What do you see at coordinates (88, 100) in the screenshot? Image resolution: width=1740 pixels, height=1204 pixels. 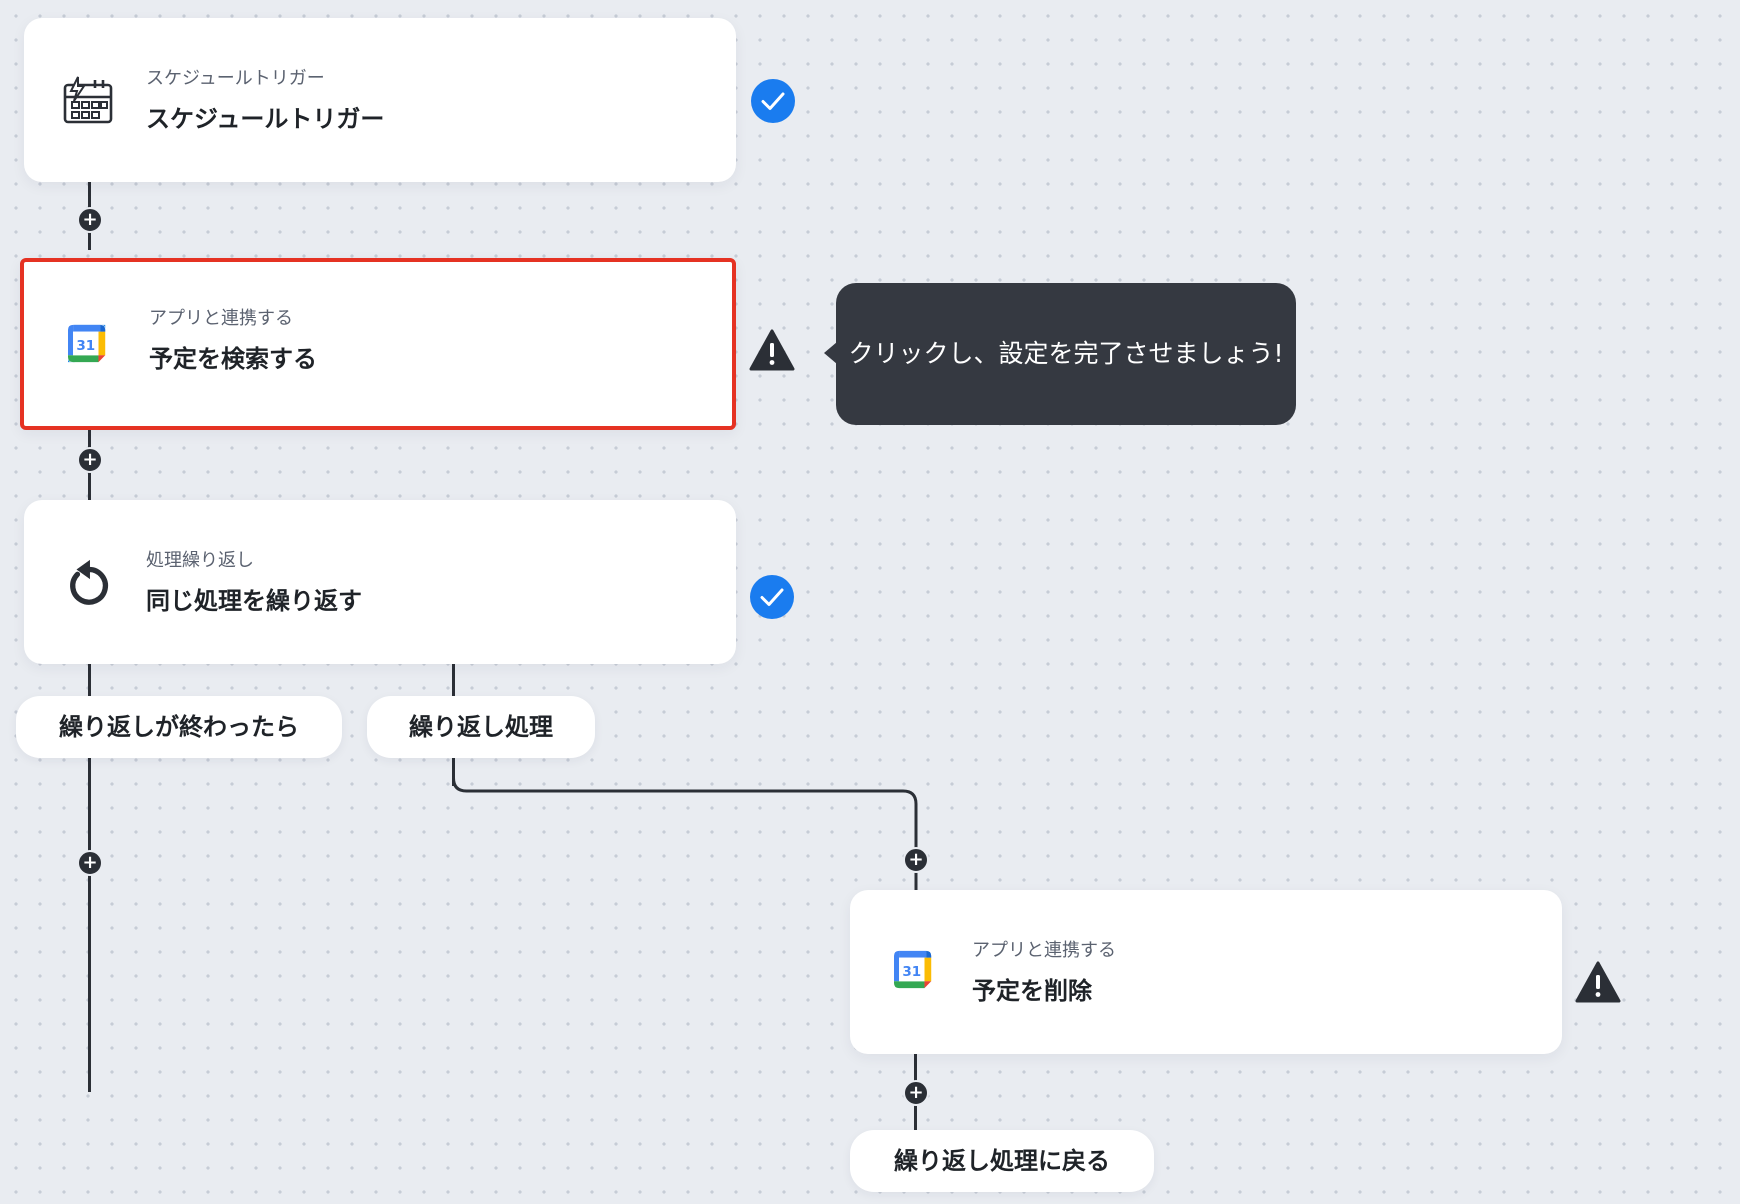 I see `schedule-trigger-icon` at bounding box center [88, 100].